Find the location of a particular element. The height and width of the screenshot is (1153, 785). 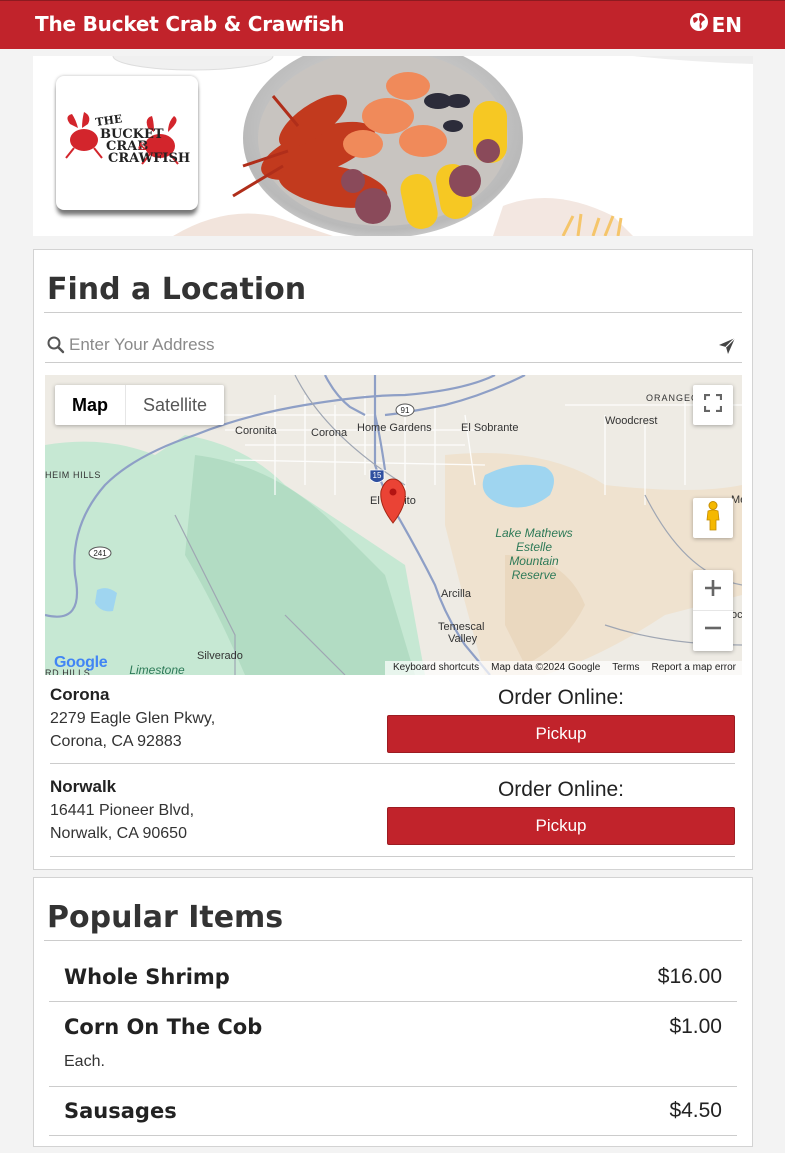

menu-item: Corn On The Cob $1.00 Each. is located at coordinates (393, 1044).